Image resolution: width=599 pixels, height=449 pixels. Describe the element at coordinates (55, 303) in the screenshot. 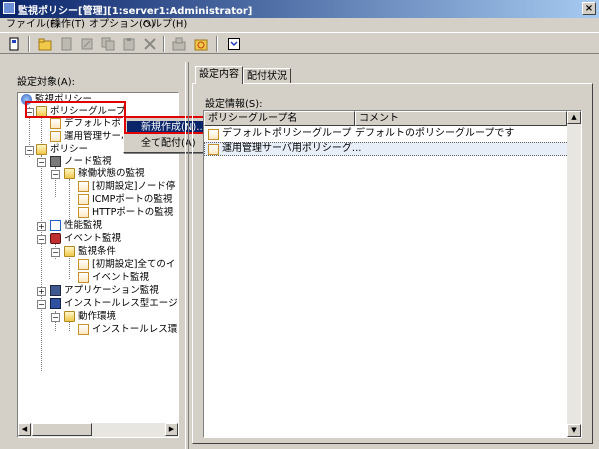

I see `agentless-icon` at that location.